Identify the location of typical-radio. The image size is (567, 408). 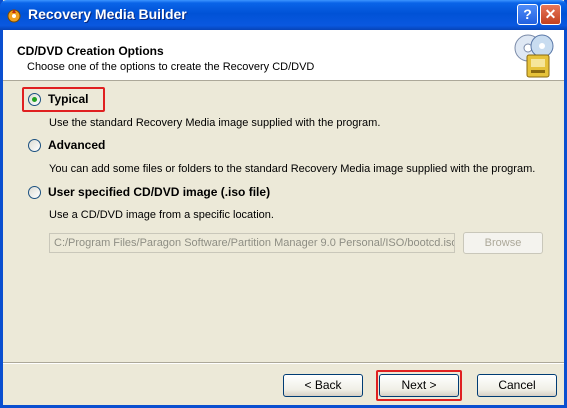
(34, 99).